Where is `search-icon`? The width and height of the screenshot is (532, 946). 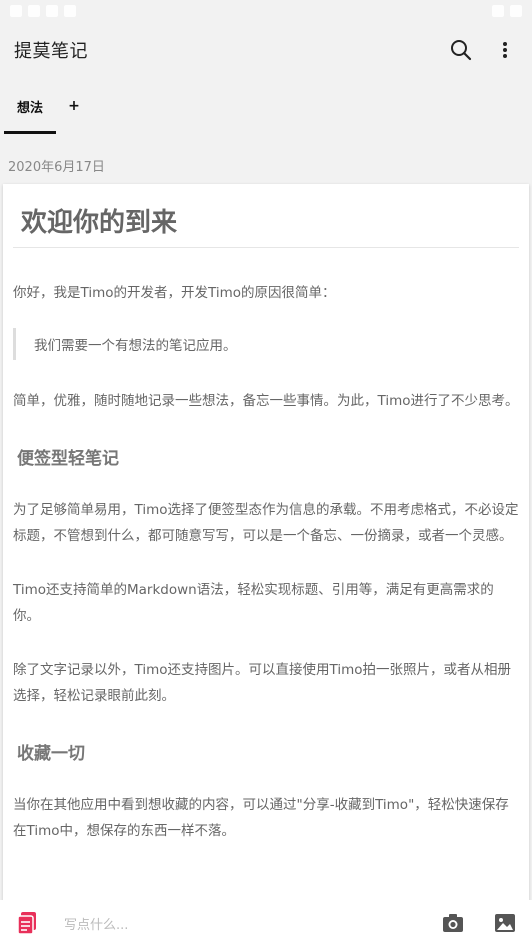
search-icon is located at coordinates (461, 50).